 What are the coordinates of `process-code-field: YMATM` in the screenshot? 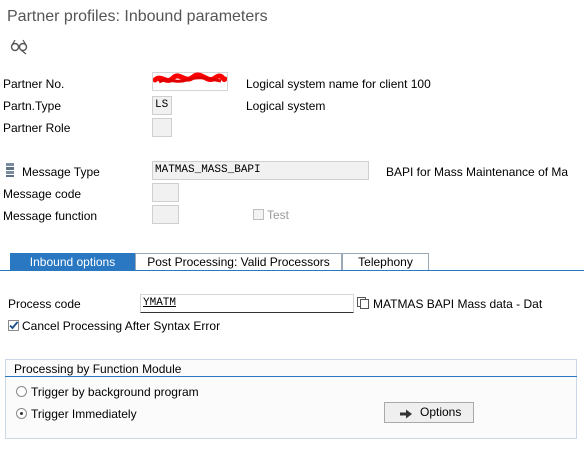 It's located at (247, 303).